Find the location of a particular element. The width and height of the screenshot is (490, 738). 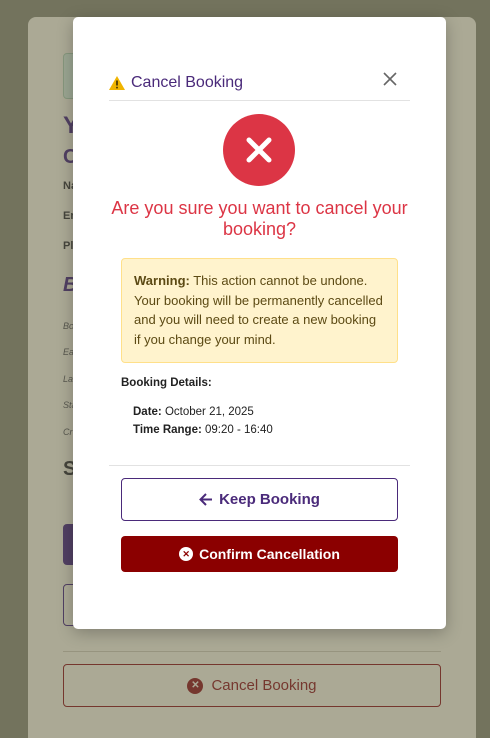

confirm-cancellation-label: Confirm Cancellation is located at coordinates (269, 554).